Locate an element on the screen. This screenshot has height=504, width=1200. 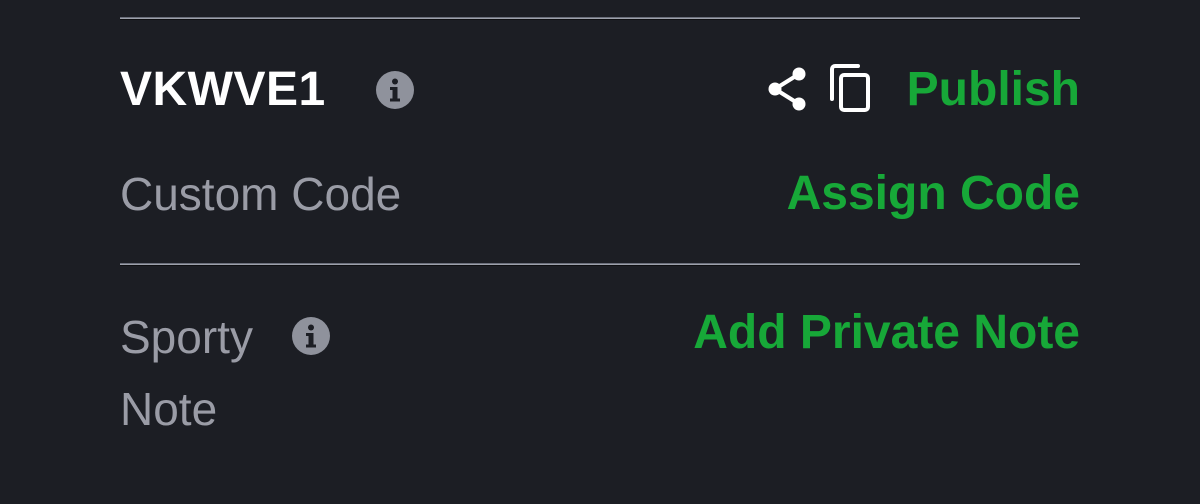
sporty-note-label-line2: Note is located at coordinates (169, 409).